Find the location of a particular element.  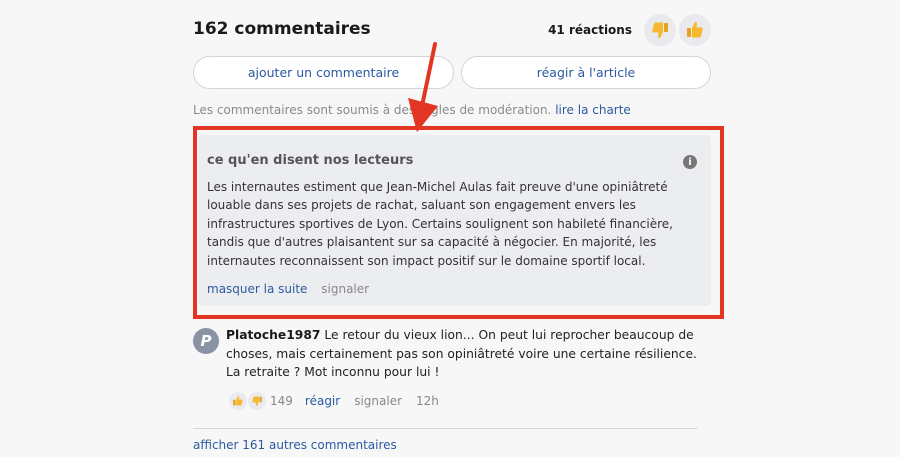

comment-report-link: signaler is located at coordinates (378, 401).